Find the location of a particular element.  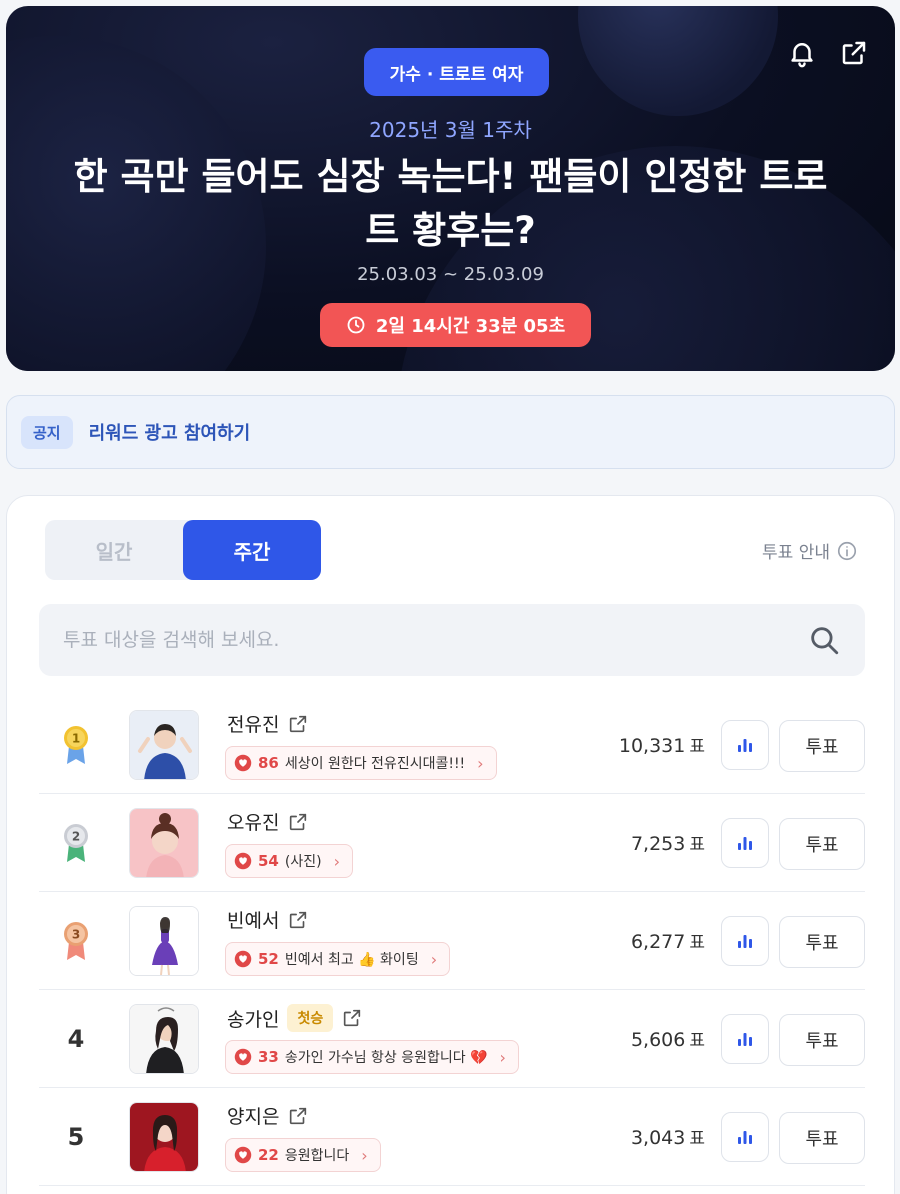

cheer-text: (사진) is located at coordinates (303, 862).